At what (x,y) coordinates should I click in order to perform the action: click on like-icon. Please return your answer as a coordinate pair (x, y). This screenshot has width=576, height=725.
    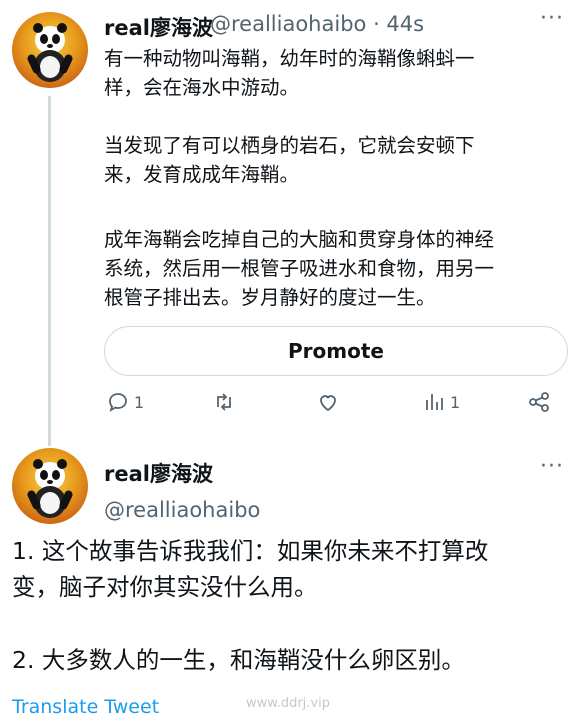
    Looking at the image, I should click on (328, 403).